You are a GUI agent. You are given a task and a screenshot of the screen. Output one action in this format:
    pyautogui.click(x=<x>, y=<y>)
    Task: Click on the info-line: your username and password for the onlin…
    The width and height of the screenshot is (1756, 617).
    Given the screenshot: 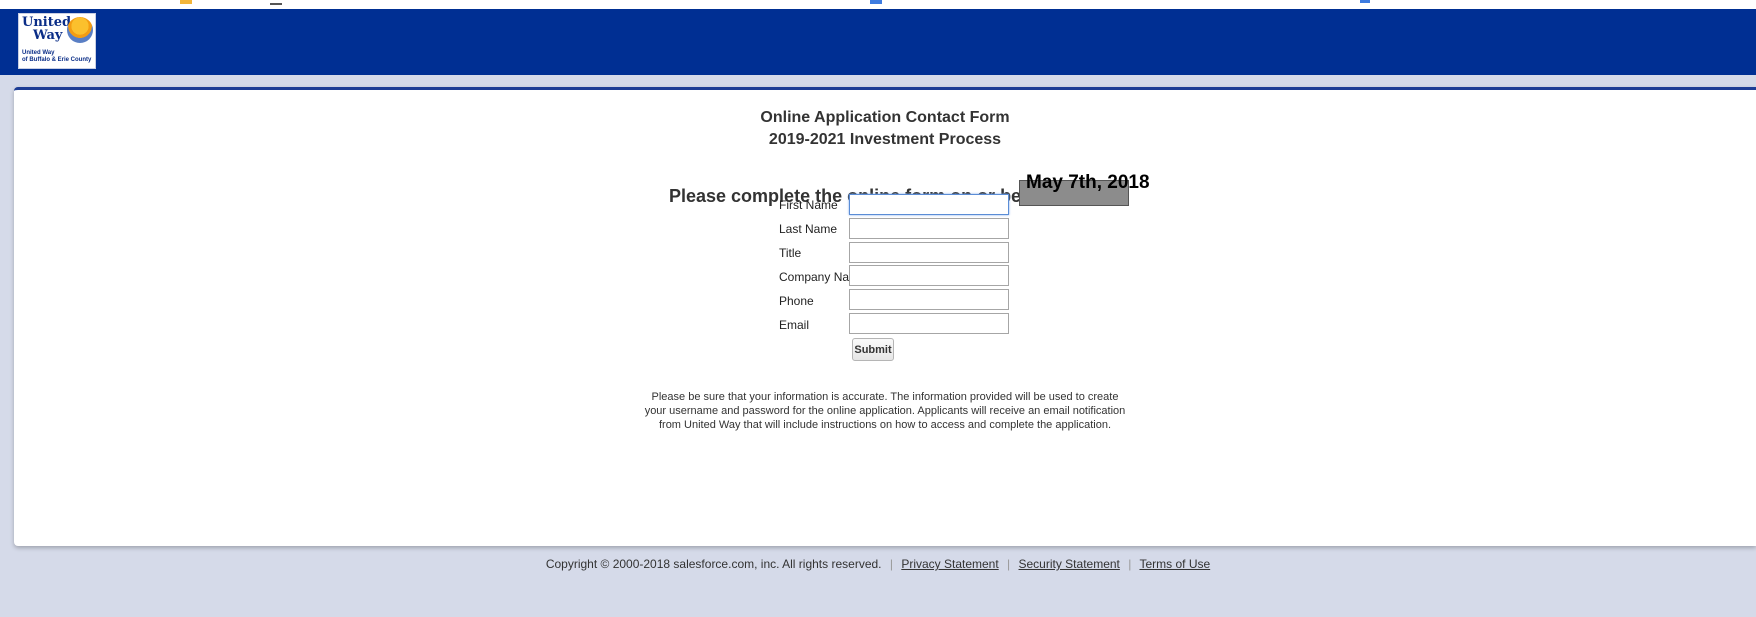 What is the action you would take?
    pyautogui.click(x=885, y=411)
    